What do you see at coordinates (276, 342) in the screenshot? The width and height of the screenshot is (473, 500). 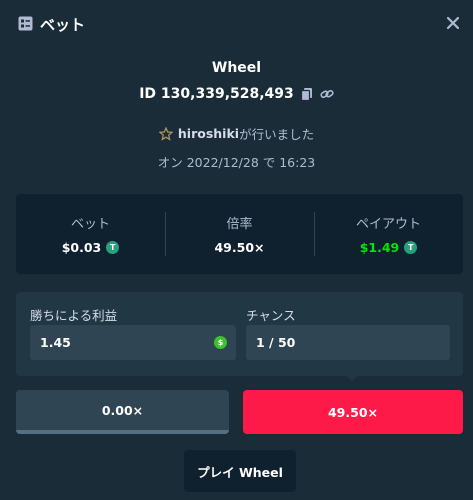 I see `chance-value: 1 / 50` at bounding box center [276, 342].